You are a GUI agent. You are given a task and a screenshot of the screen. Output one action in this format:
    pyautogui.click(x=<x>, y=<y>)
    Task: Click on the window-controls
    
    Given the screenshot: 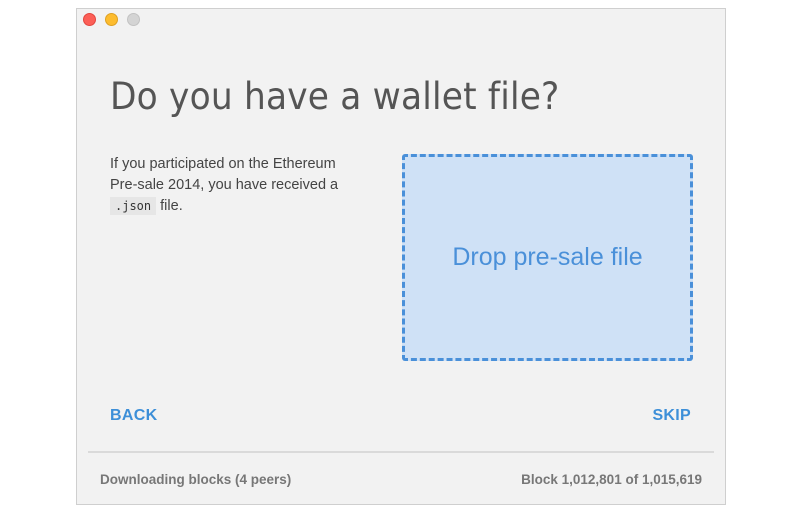 What is the action you would take?
    pyautogui.click(x=111, y=19)
    